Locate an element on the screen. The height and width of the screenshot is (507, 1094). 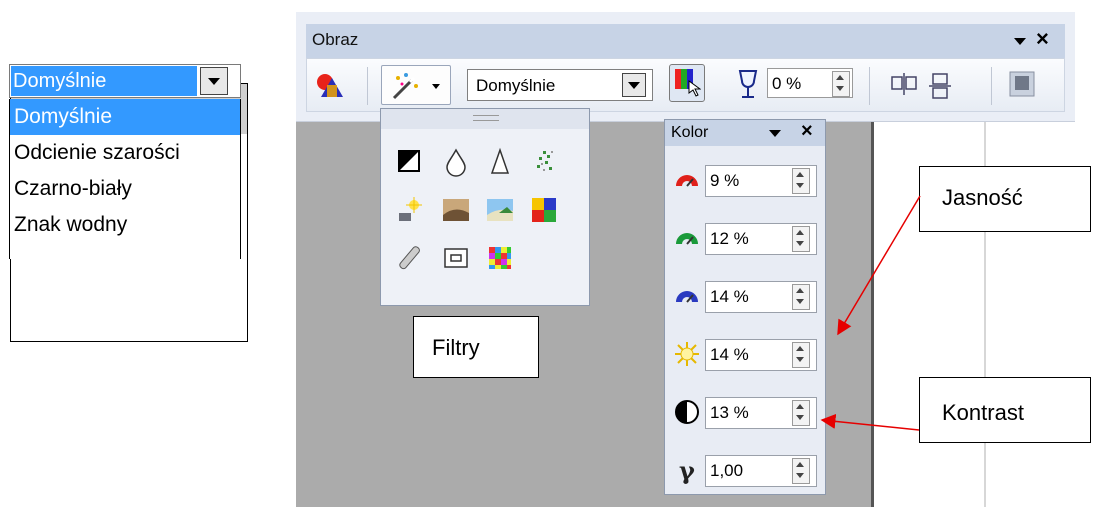
color-row-red: 9 % is located at coordinates (745, 180).